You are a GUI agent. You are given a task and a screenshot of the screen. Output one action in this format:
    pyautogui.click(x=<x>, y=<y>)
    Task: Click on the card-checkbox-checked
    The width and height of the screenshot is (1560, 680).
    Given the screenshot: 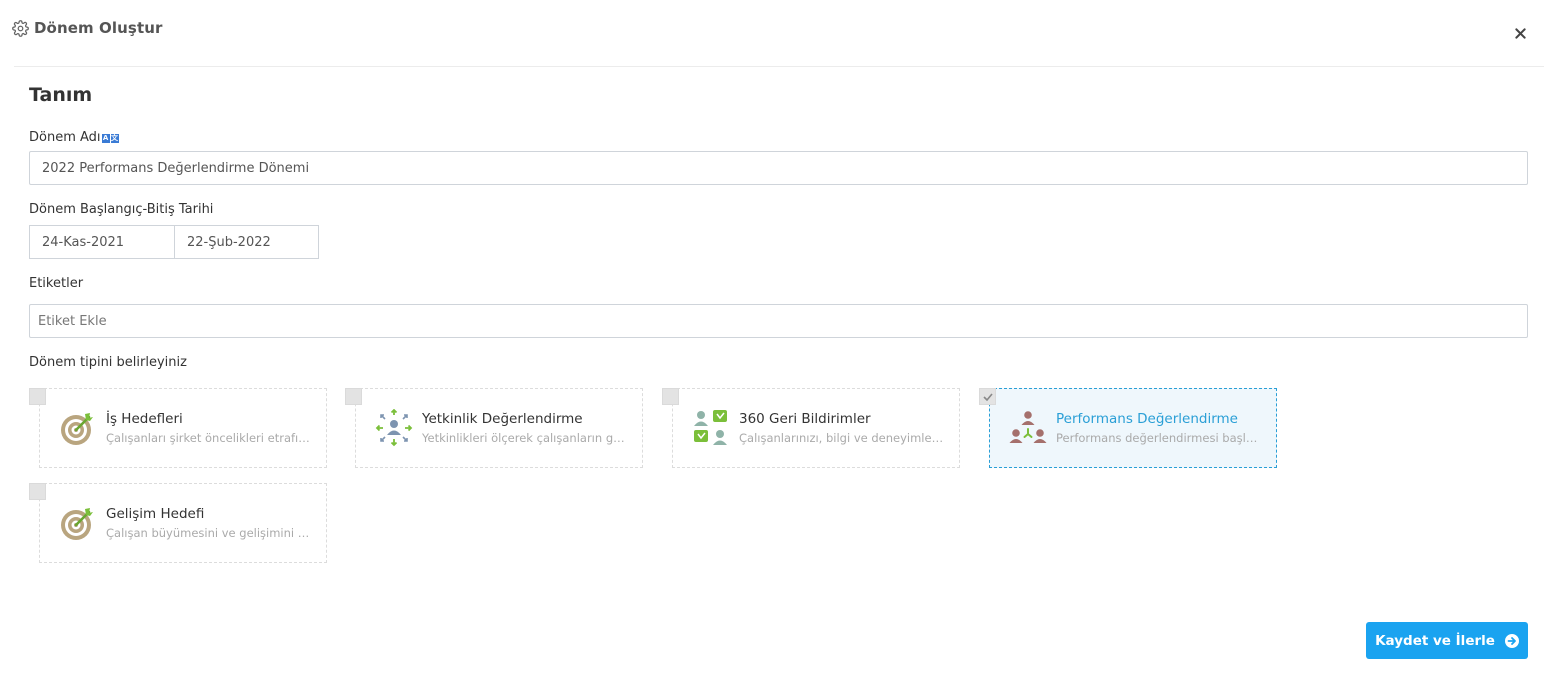 What is the action you would take?
    pyautogui.click(x=987, y=396)
    